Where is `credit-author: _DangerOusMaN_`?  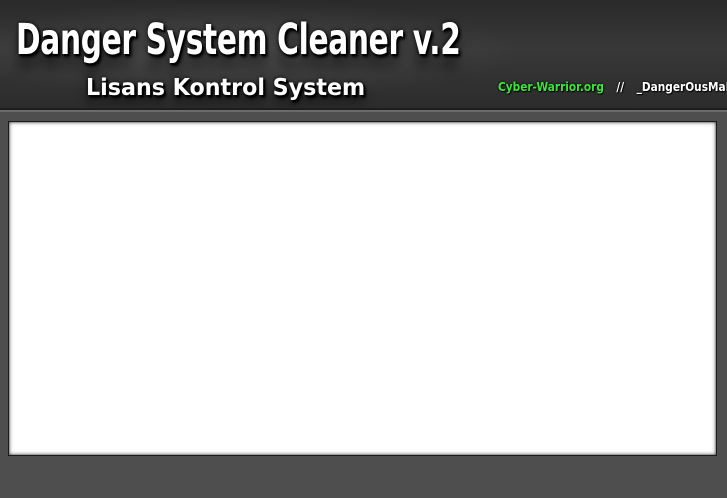
credit-author: _DangerOusMaN_ is located at coordinates (681, 87).